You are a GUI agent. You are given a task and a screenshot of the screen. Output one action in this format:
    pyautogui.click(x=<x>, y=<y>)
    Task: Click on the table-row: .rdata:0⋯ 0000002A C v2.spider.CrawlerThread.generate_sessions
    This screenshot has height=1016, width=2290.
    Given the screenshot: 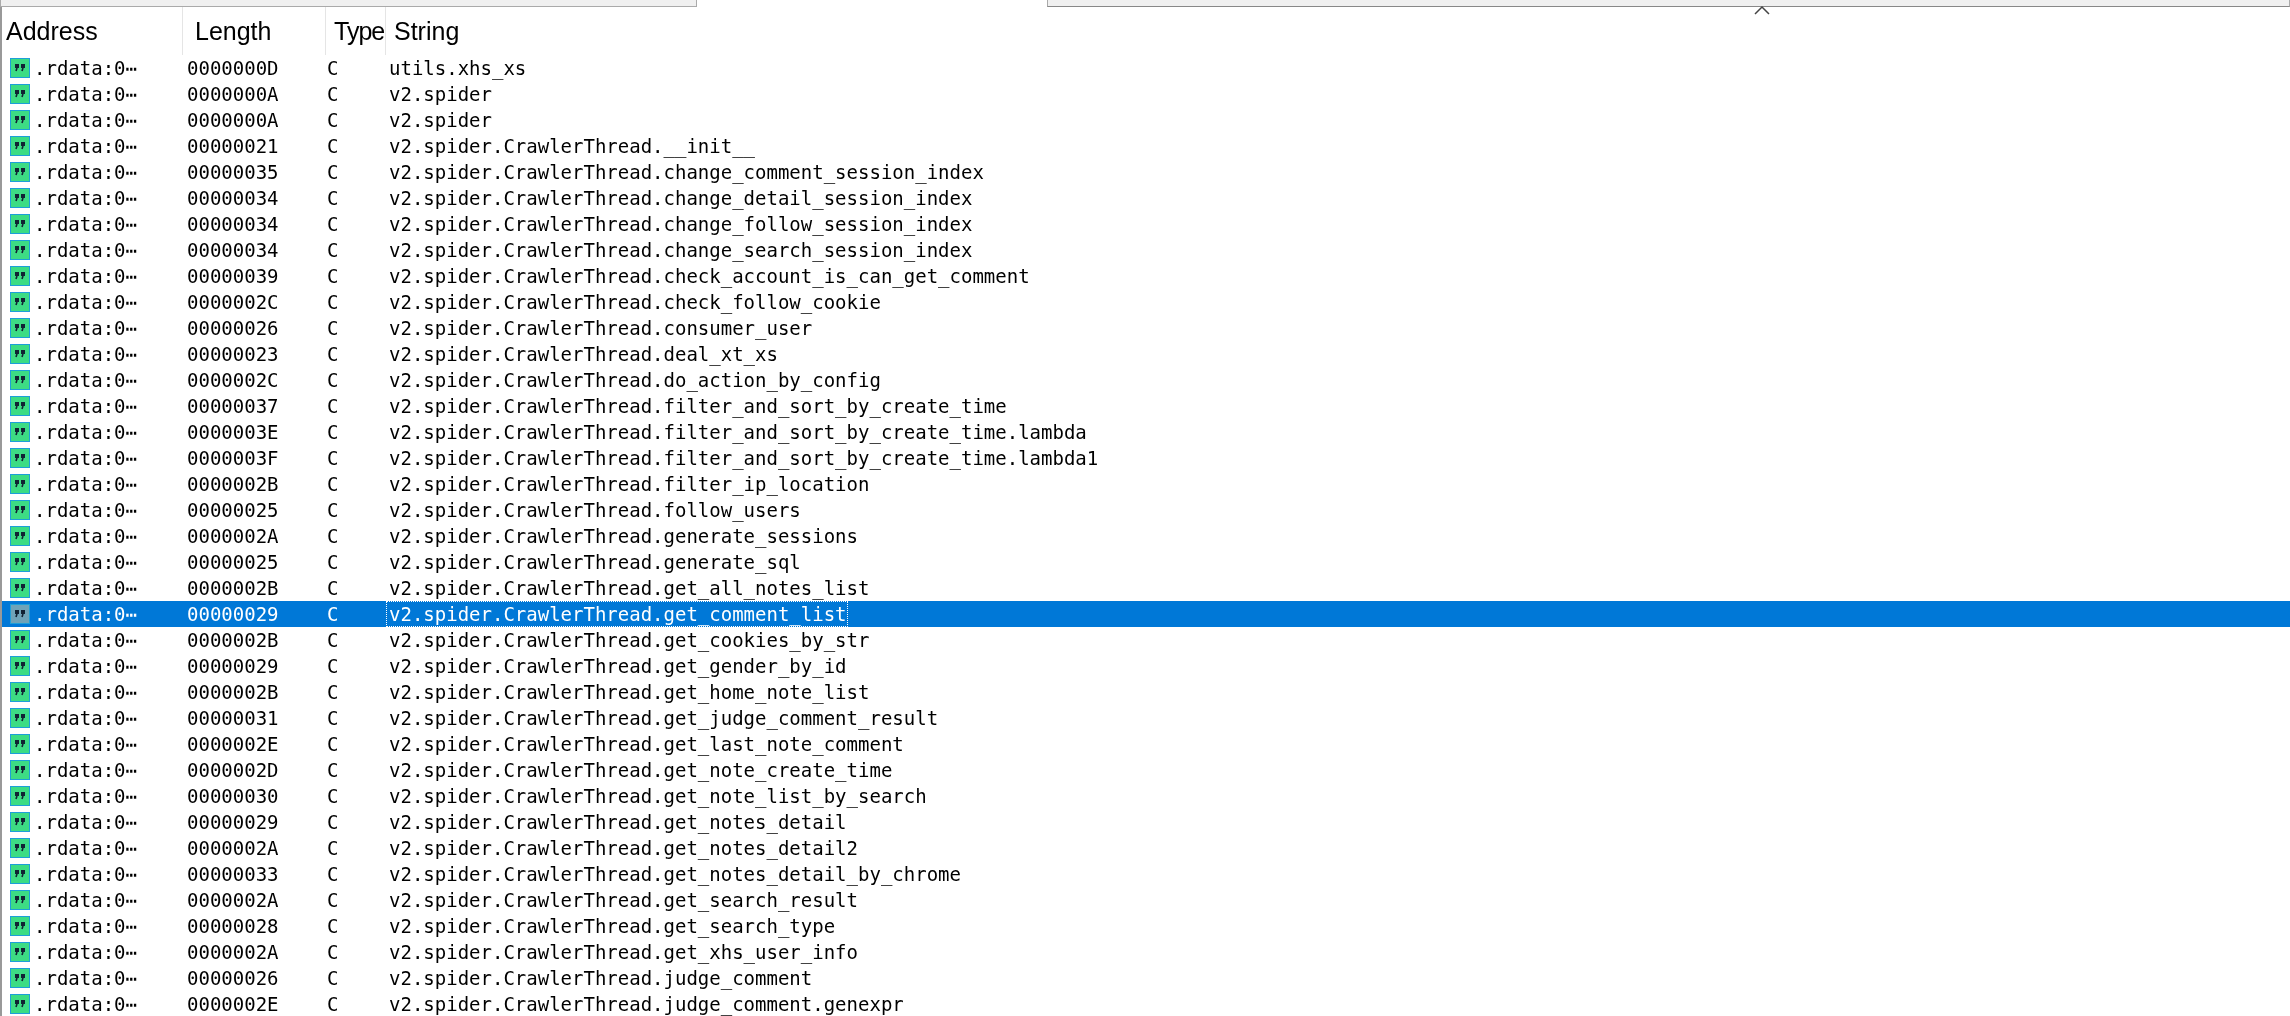 What is the action you would take?
    pyautogui.click(x=1146, y=536)
    